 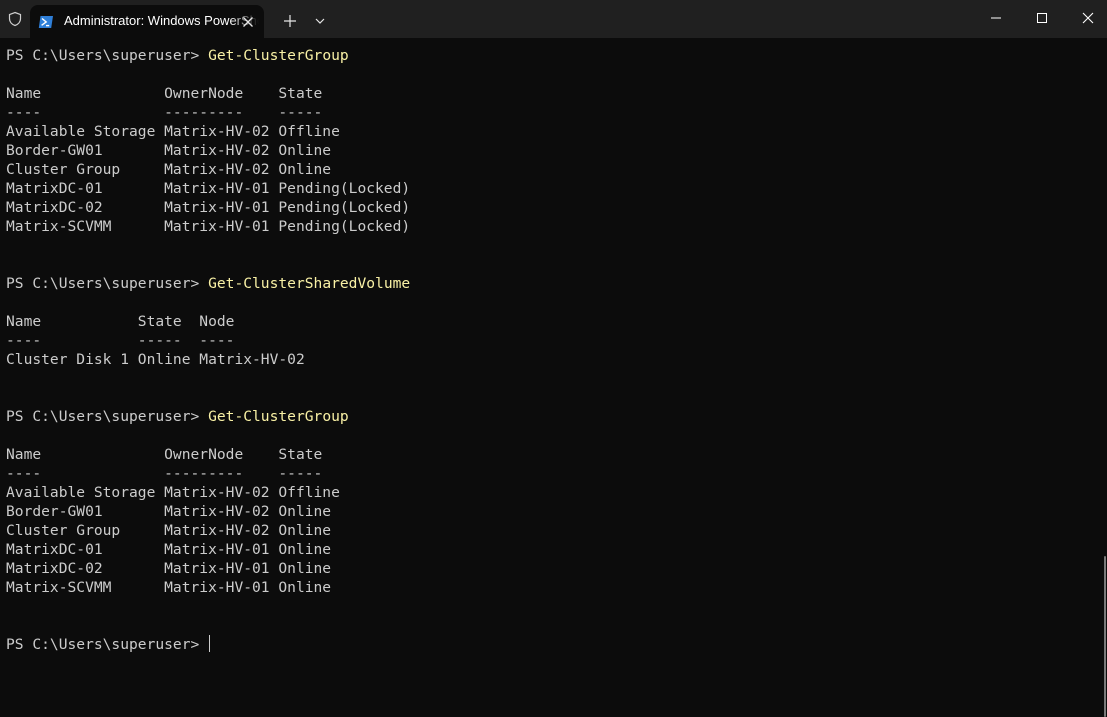 I want to click on output-line: ---- ----- ----, so click(x=120, y=340).